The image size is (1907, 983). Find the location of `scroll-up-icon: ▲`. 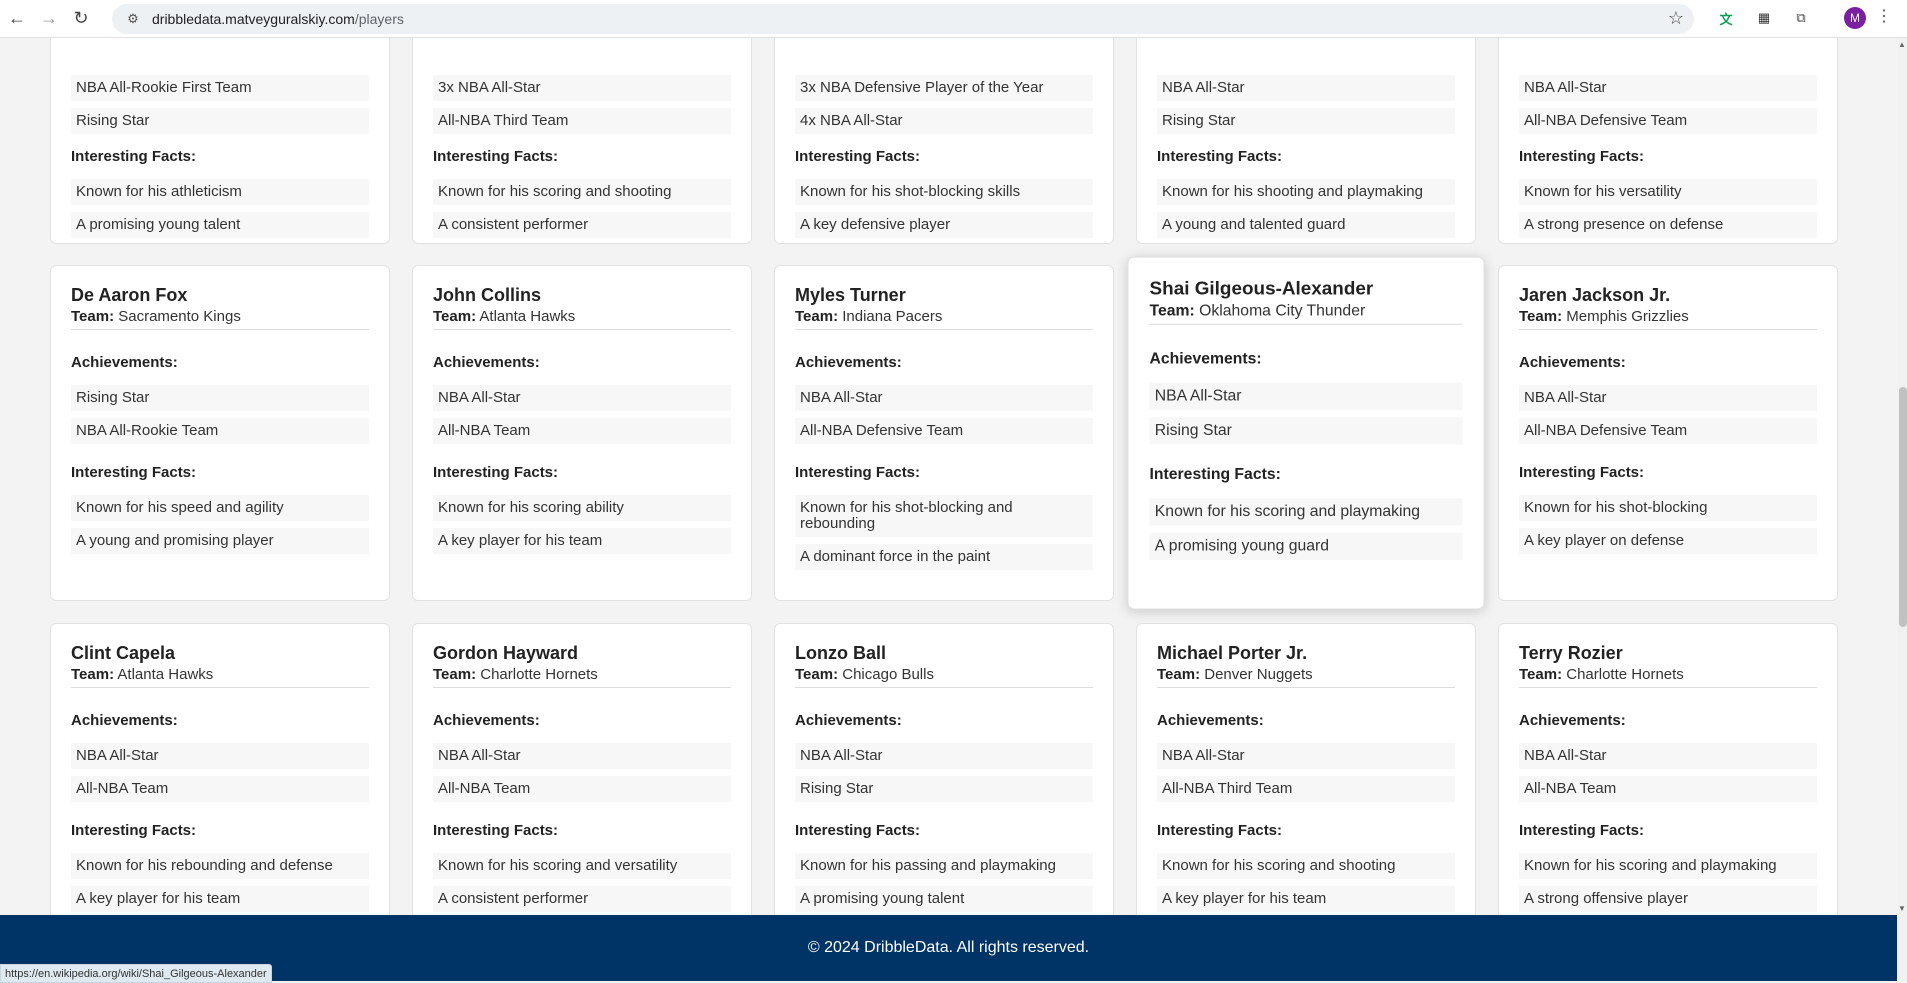

scroll-up-icon: ▲ is located at coordinates (1902, 44).